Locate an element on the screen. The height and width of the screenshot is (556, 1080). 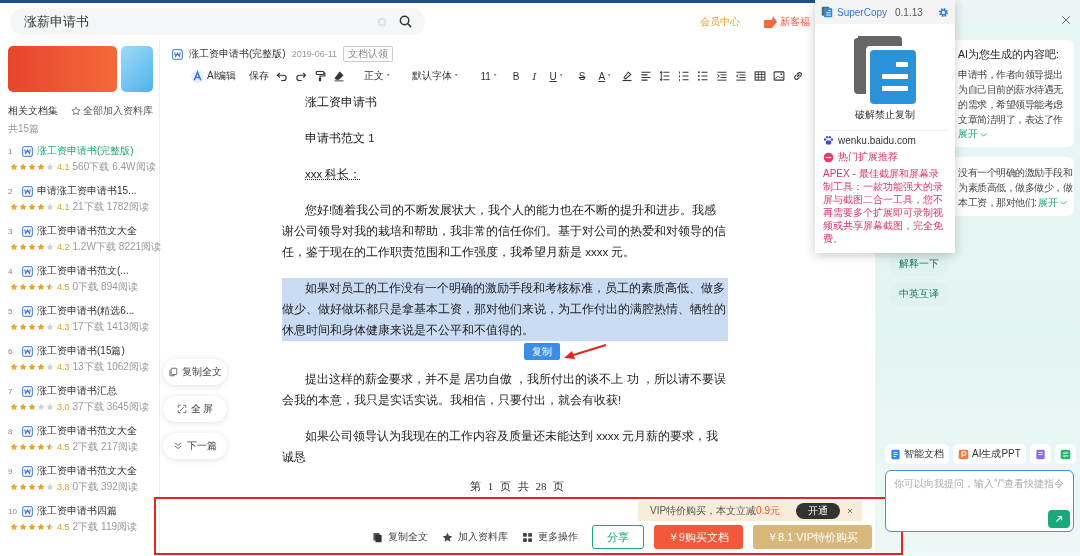
note-tool-button is located at coordinates (1040, 454).